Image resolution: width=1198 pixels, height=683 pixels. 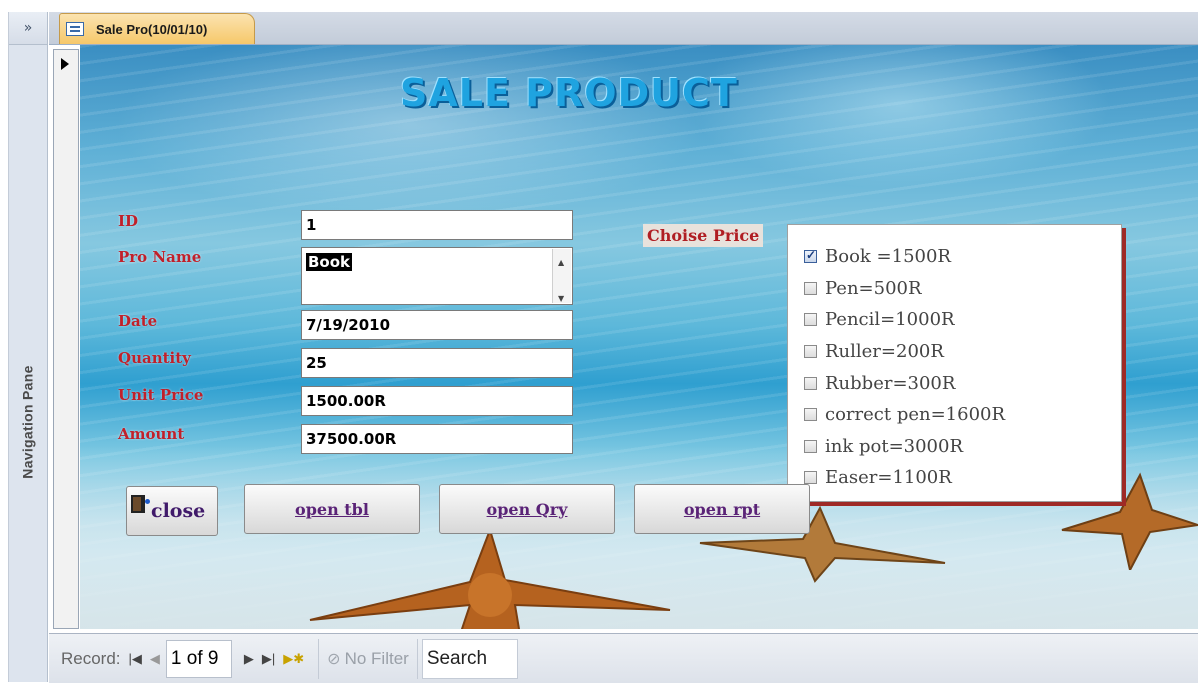 What do you see at coordinates (527, 509) in the screenshot?
I see `open-qry-button: open Qry` at bounding box center [527, 509].